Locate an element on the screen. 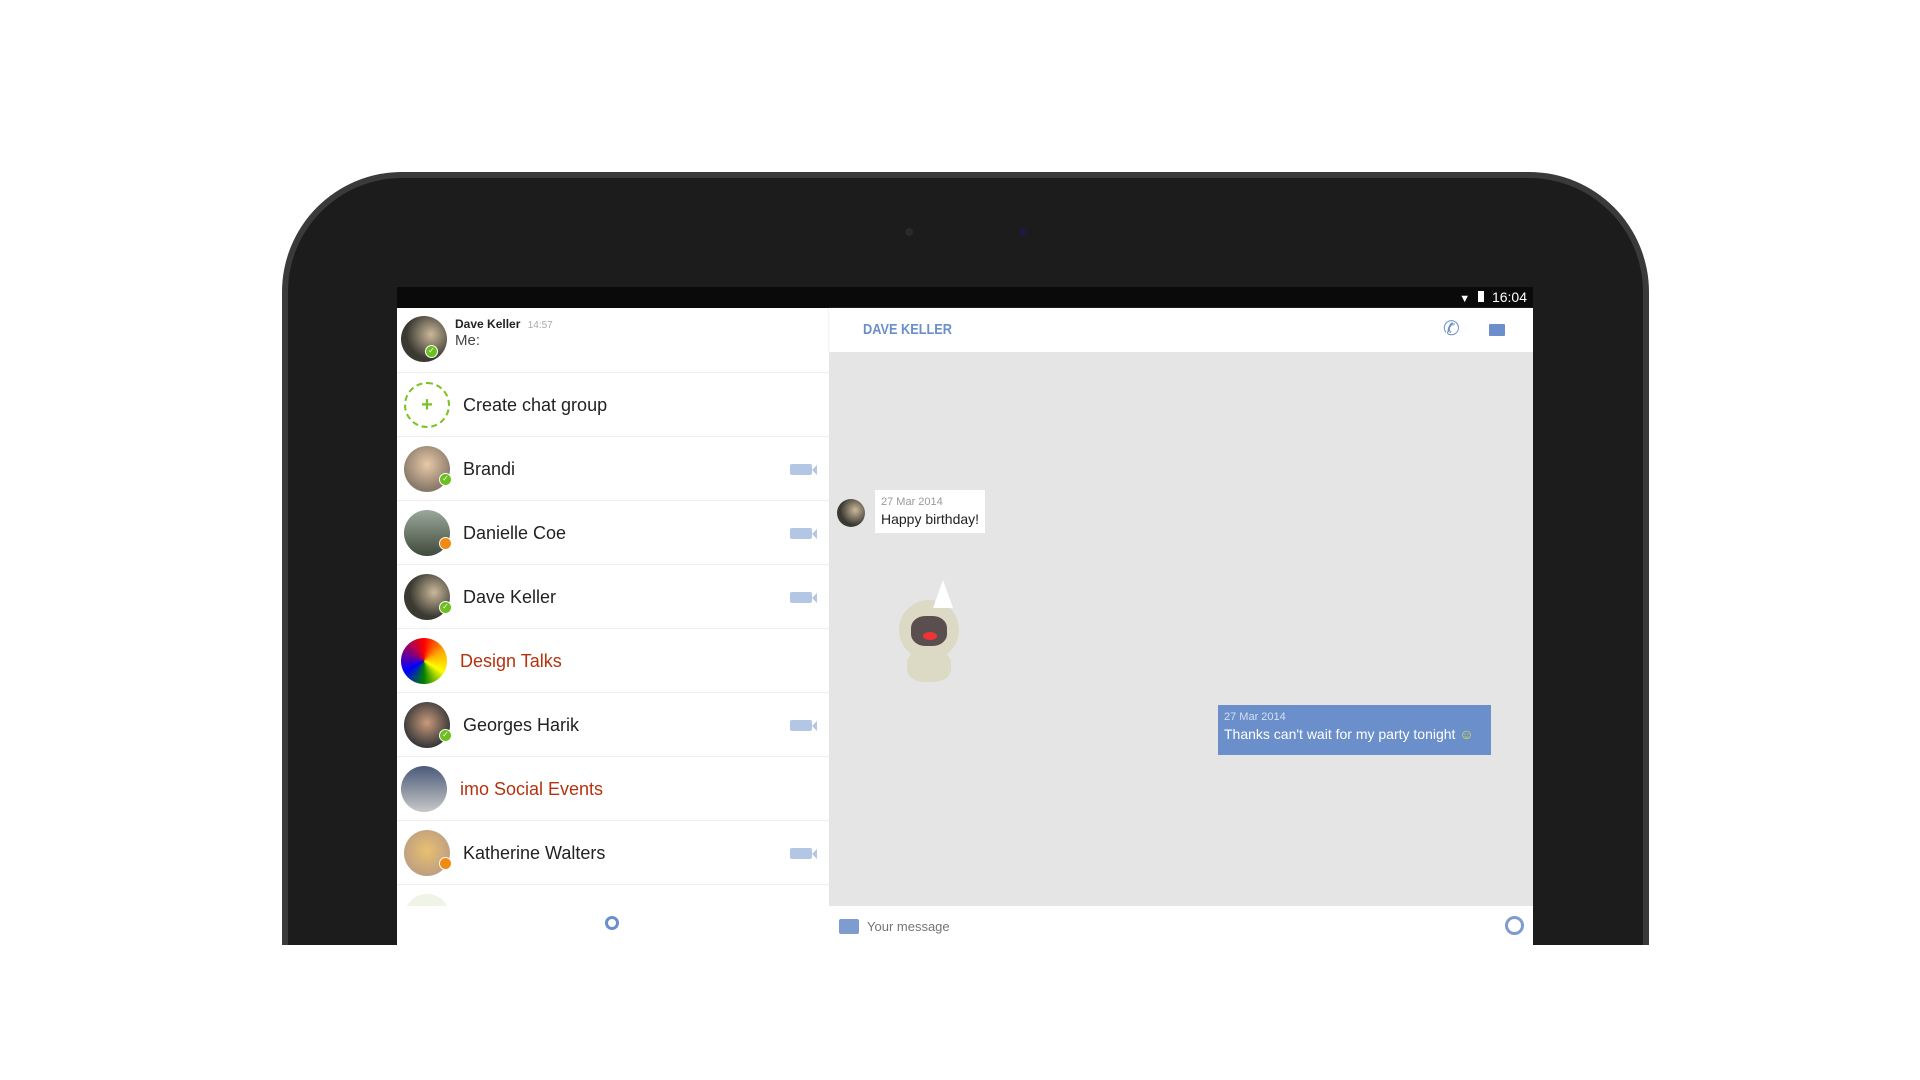 The image size is (1920, 1080). chat-title: DAVE KELLER is located at coordinates (908, 329).